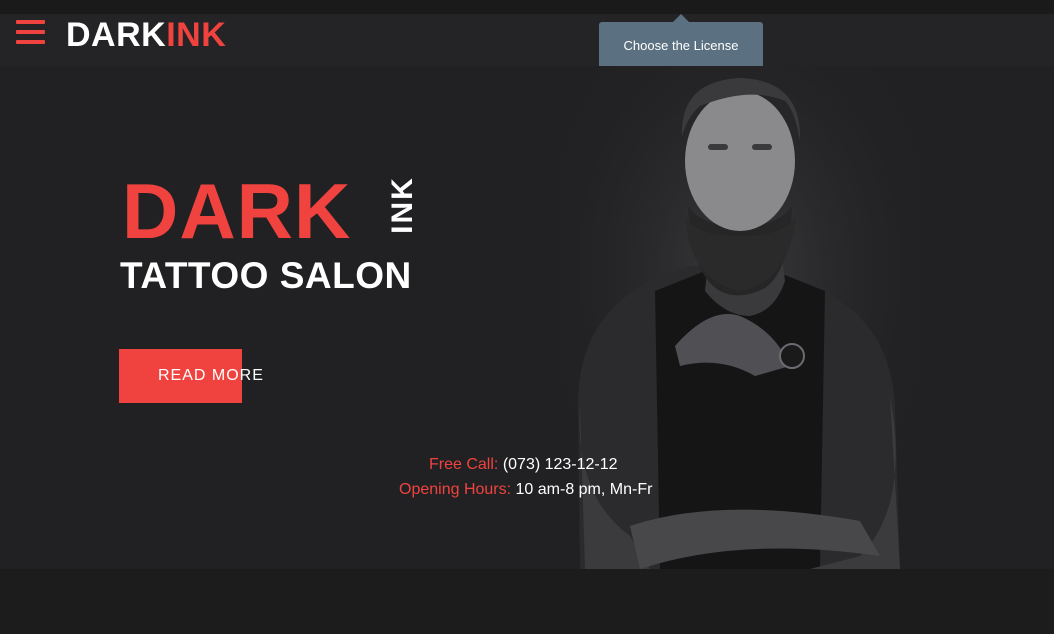 The width and height of the screenshot is (1054, 634). What do you see at coordinates (527, 601) in the screenshot?
I see `bottom-band` at bounding box center [527, 601].